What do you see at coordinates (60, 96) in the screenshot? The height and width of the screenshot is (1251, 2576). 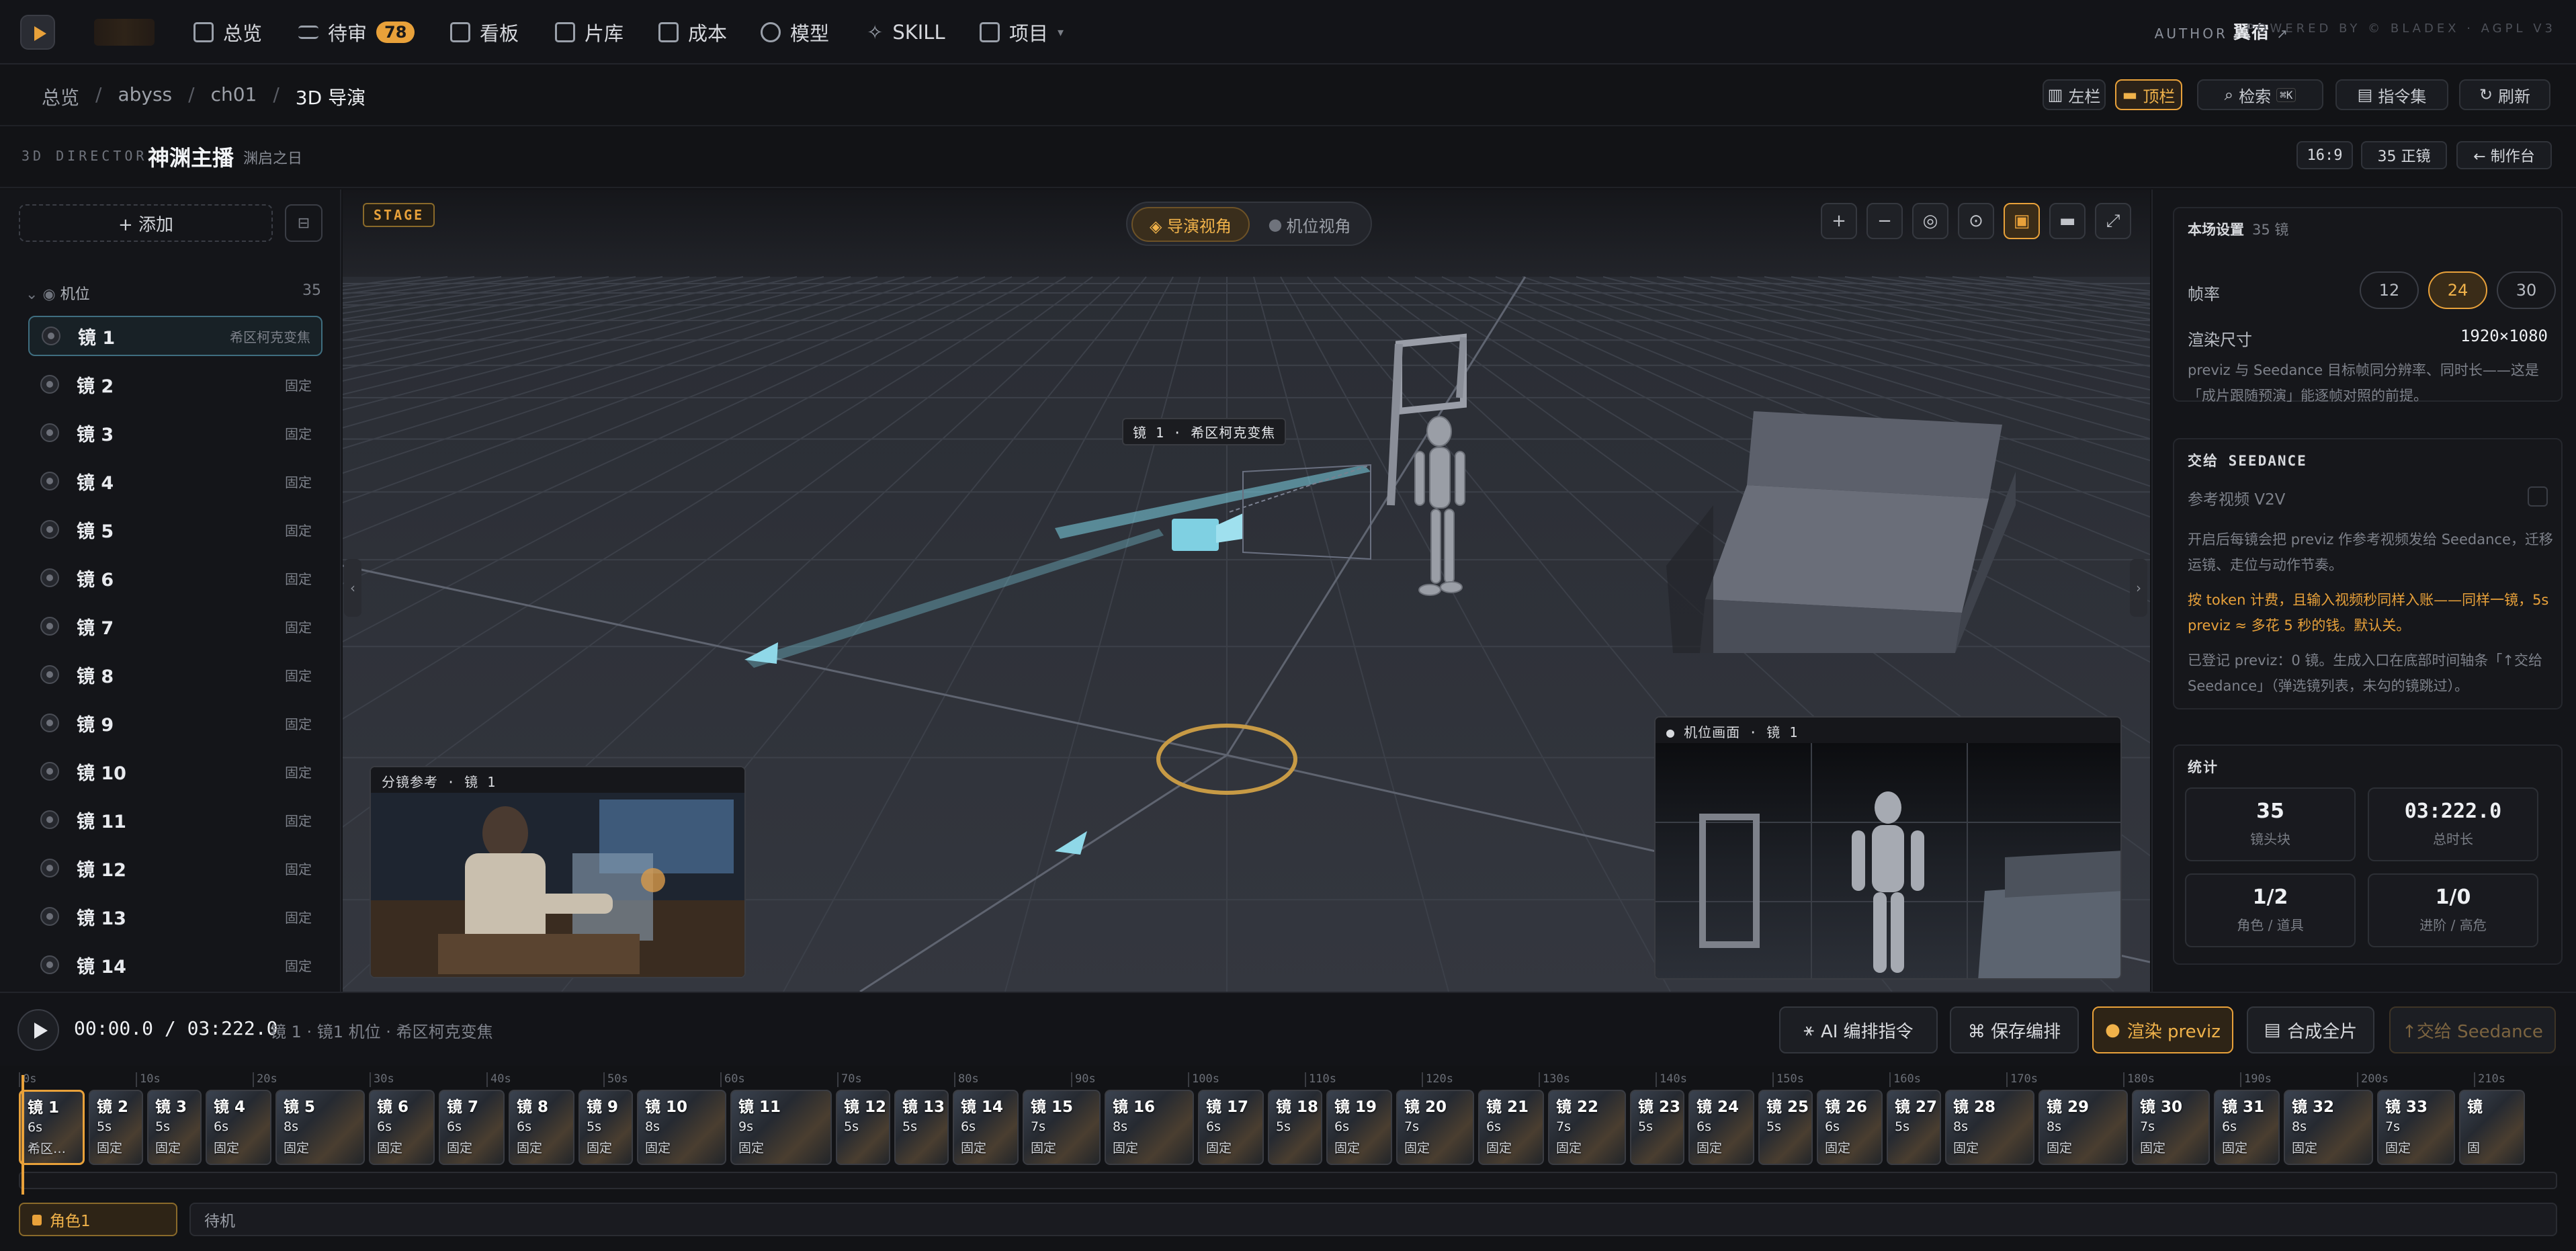 I see `breadcrumb-item: 总览` at bounding box center [60, 96].